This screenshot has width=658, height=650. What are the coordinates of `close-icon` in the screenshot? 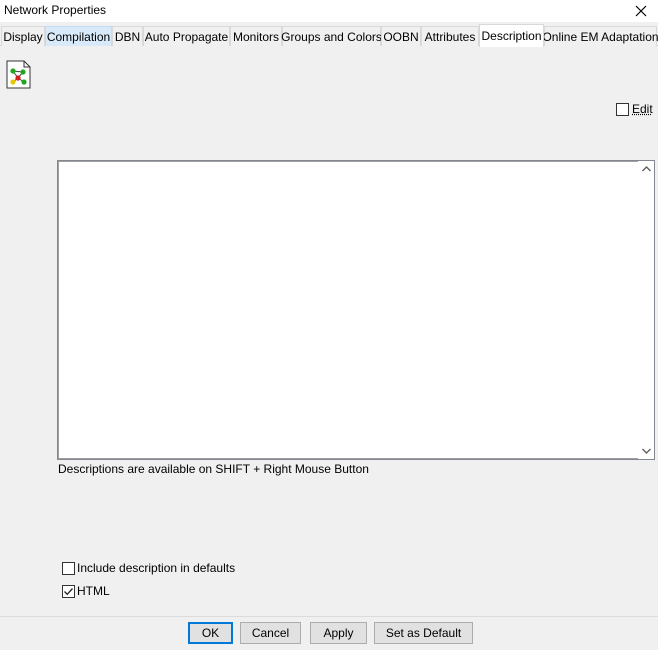 It's located at (641, 11).